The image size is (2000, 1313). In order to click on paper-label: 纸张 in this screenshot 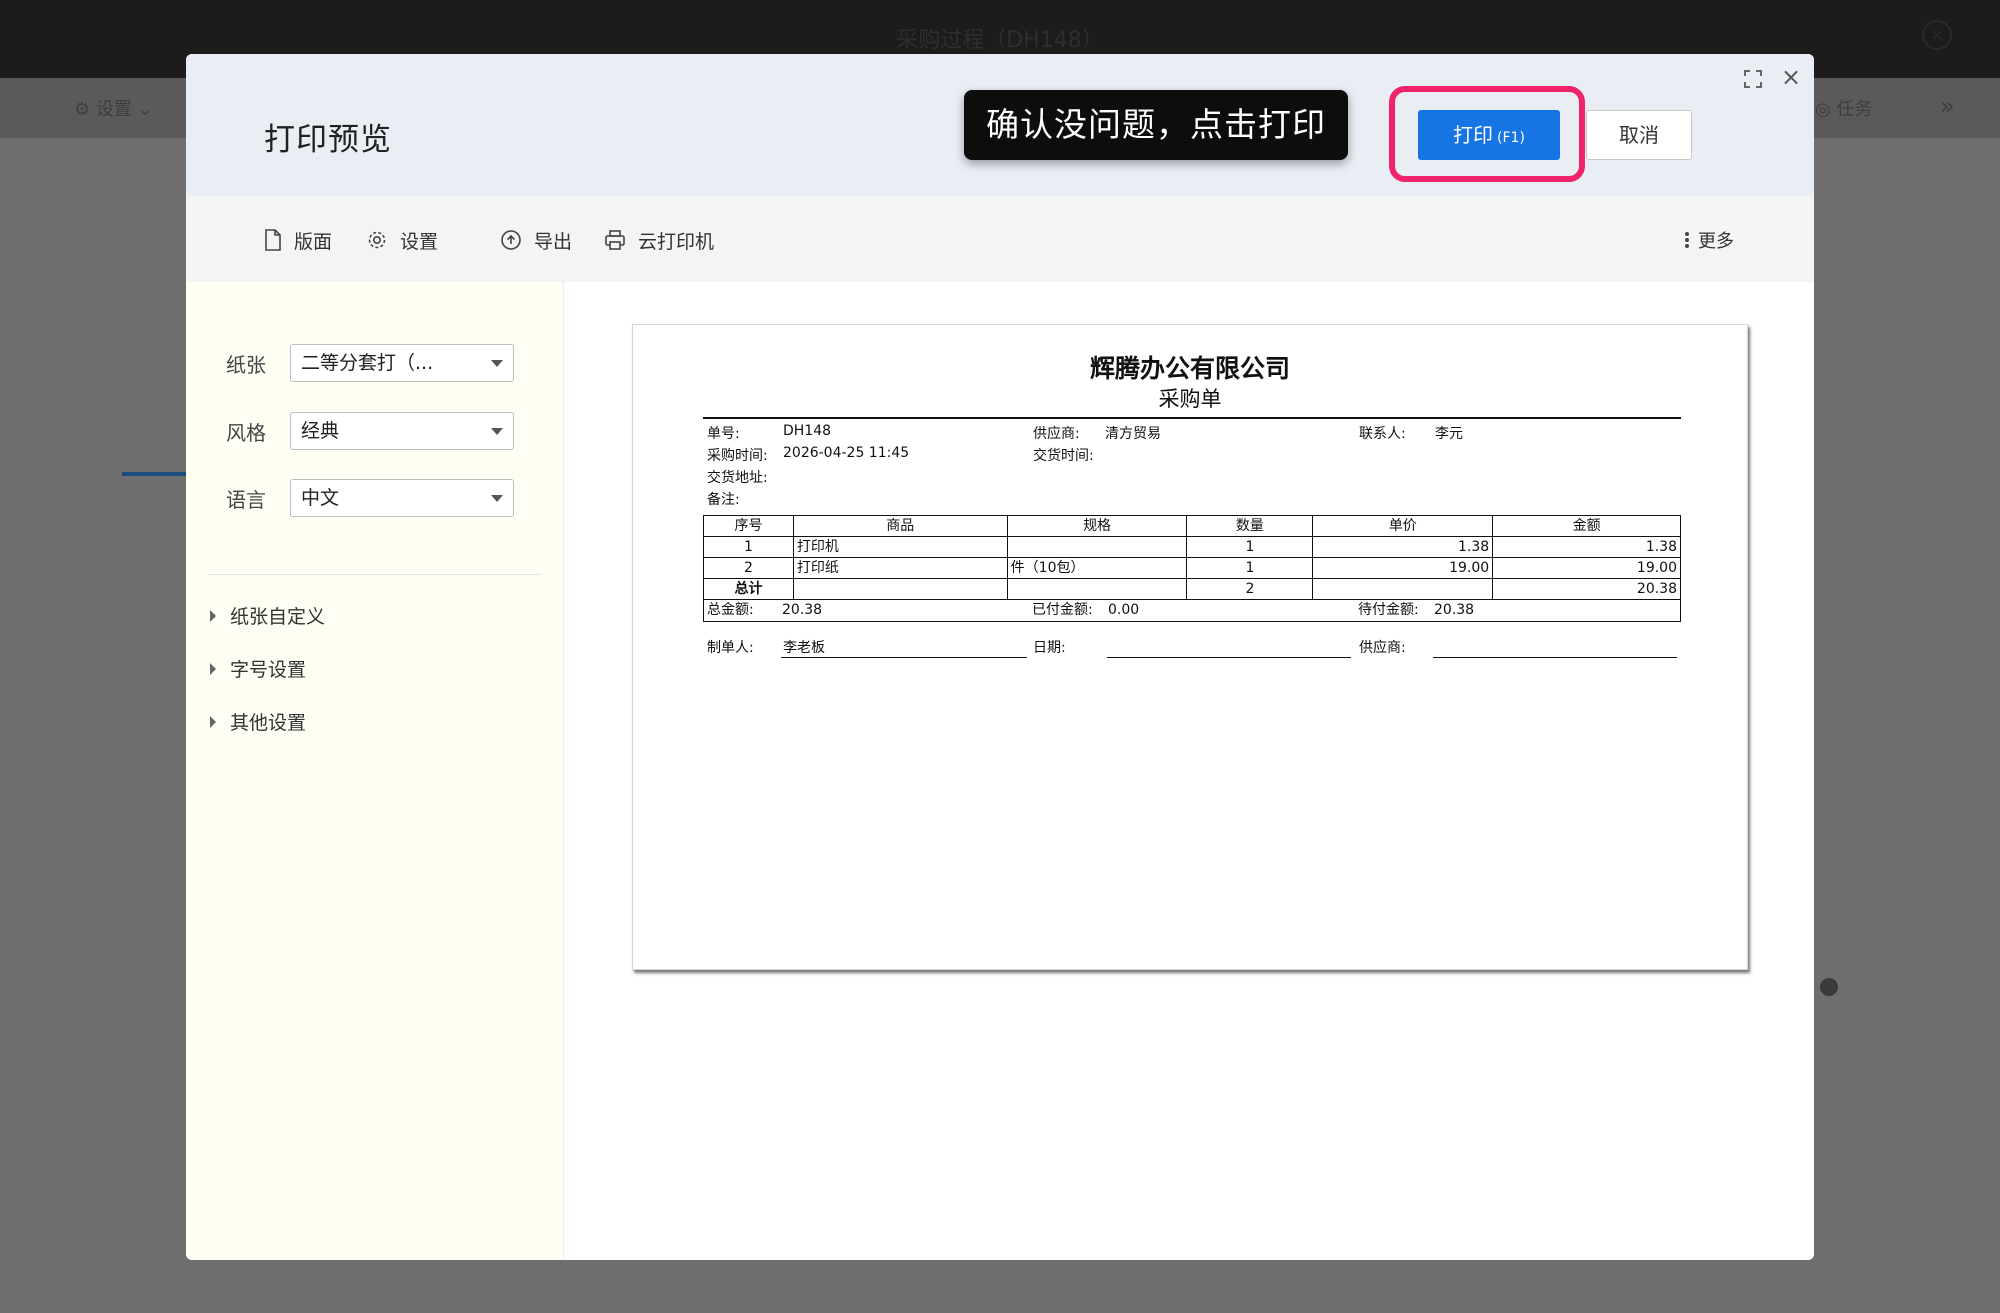, I will do `click(246, 364)`.